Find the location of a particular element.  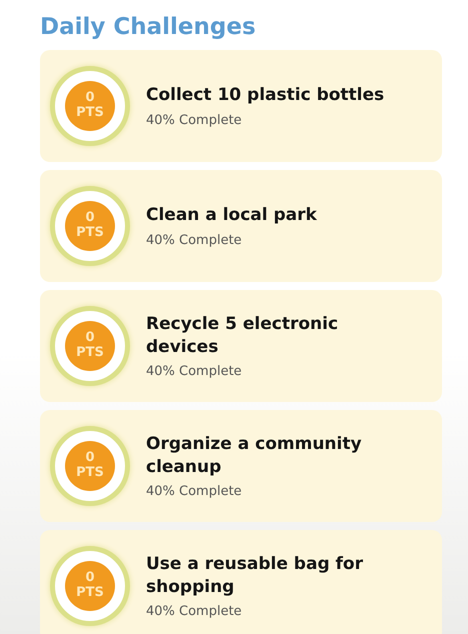

challenge-title: Collect 10 plastic bottles is located at coordinates (266, 95).